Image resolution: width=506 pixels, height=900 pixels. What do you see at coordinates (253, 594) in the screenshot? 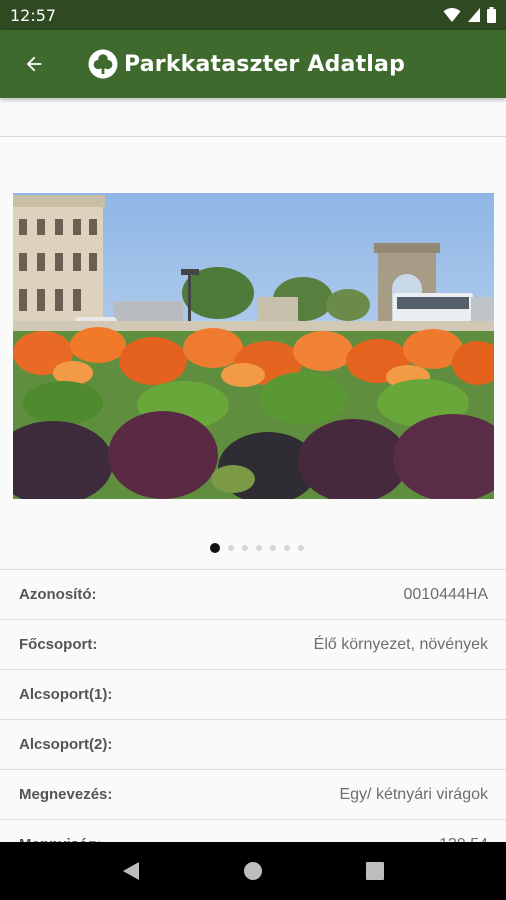
I see `detail-row-azonosito: Azonosító: 0010444HA` at bounding box center [253, 594].